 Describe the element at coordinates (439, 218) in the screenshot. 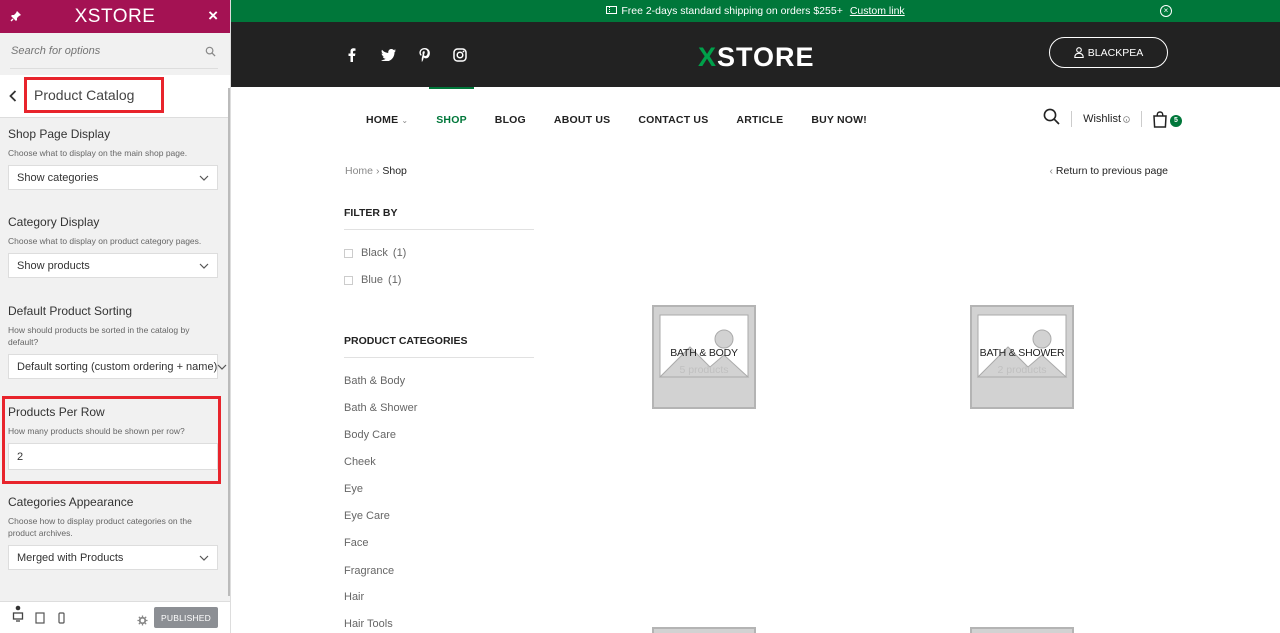

I see `filter-title: FILTER BY` at that location.